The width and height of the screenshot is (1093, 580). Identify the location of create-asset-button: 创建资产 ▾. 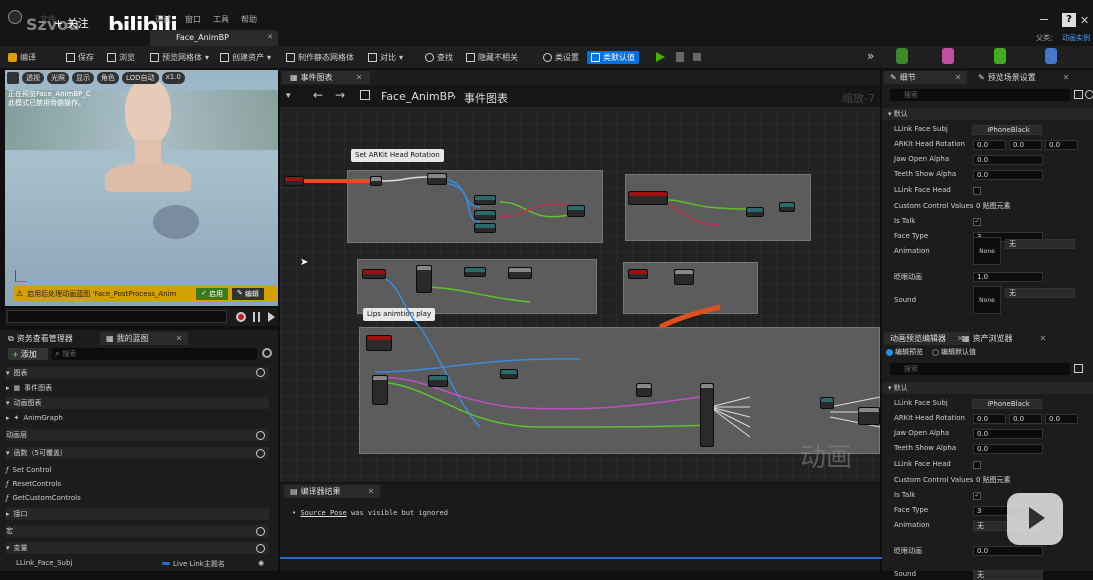
(245, 57).